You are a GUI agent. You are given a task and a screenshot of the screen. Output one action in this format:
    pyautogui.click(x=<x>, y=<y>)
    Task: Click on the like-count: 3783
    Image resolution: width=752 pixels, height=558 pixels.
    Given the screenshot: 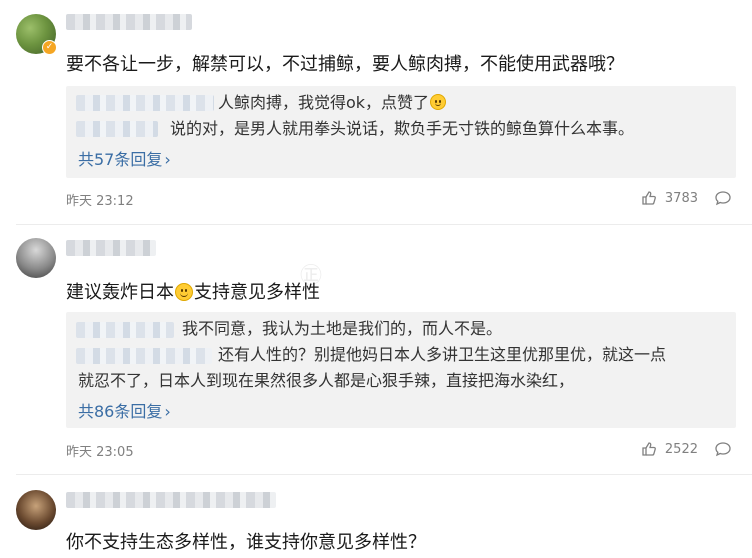 What is the action you would take?
    pyautogui.click(x=681, y=198)
    